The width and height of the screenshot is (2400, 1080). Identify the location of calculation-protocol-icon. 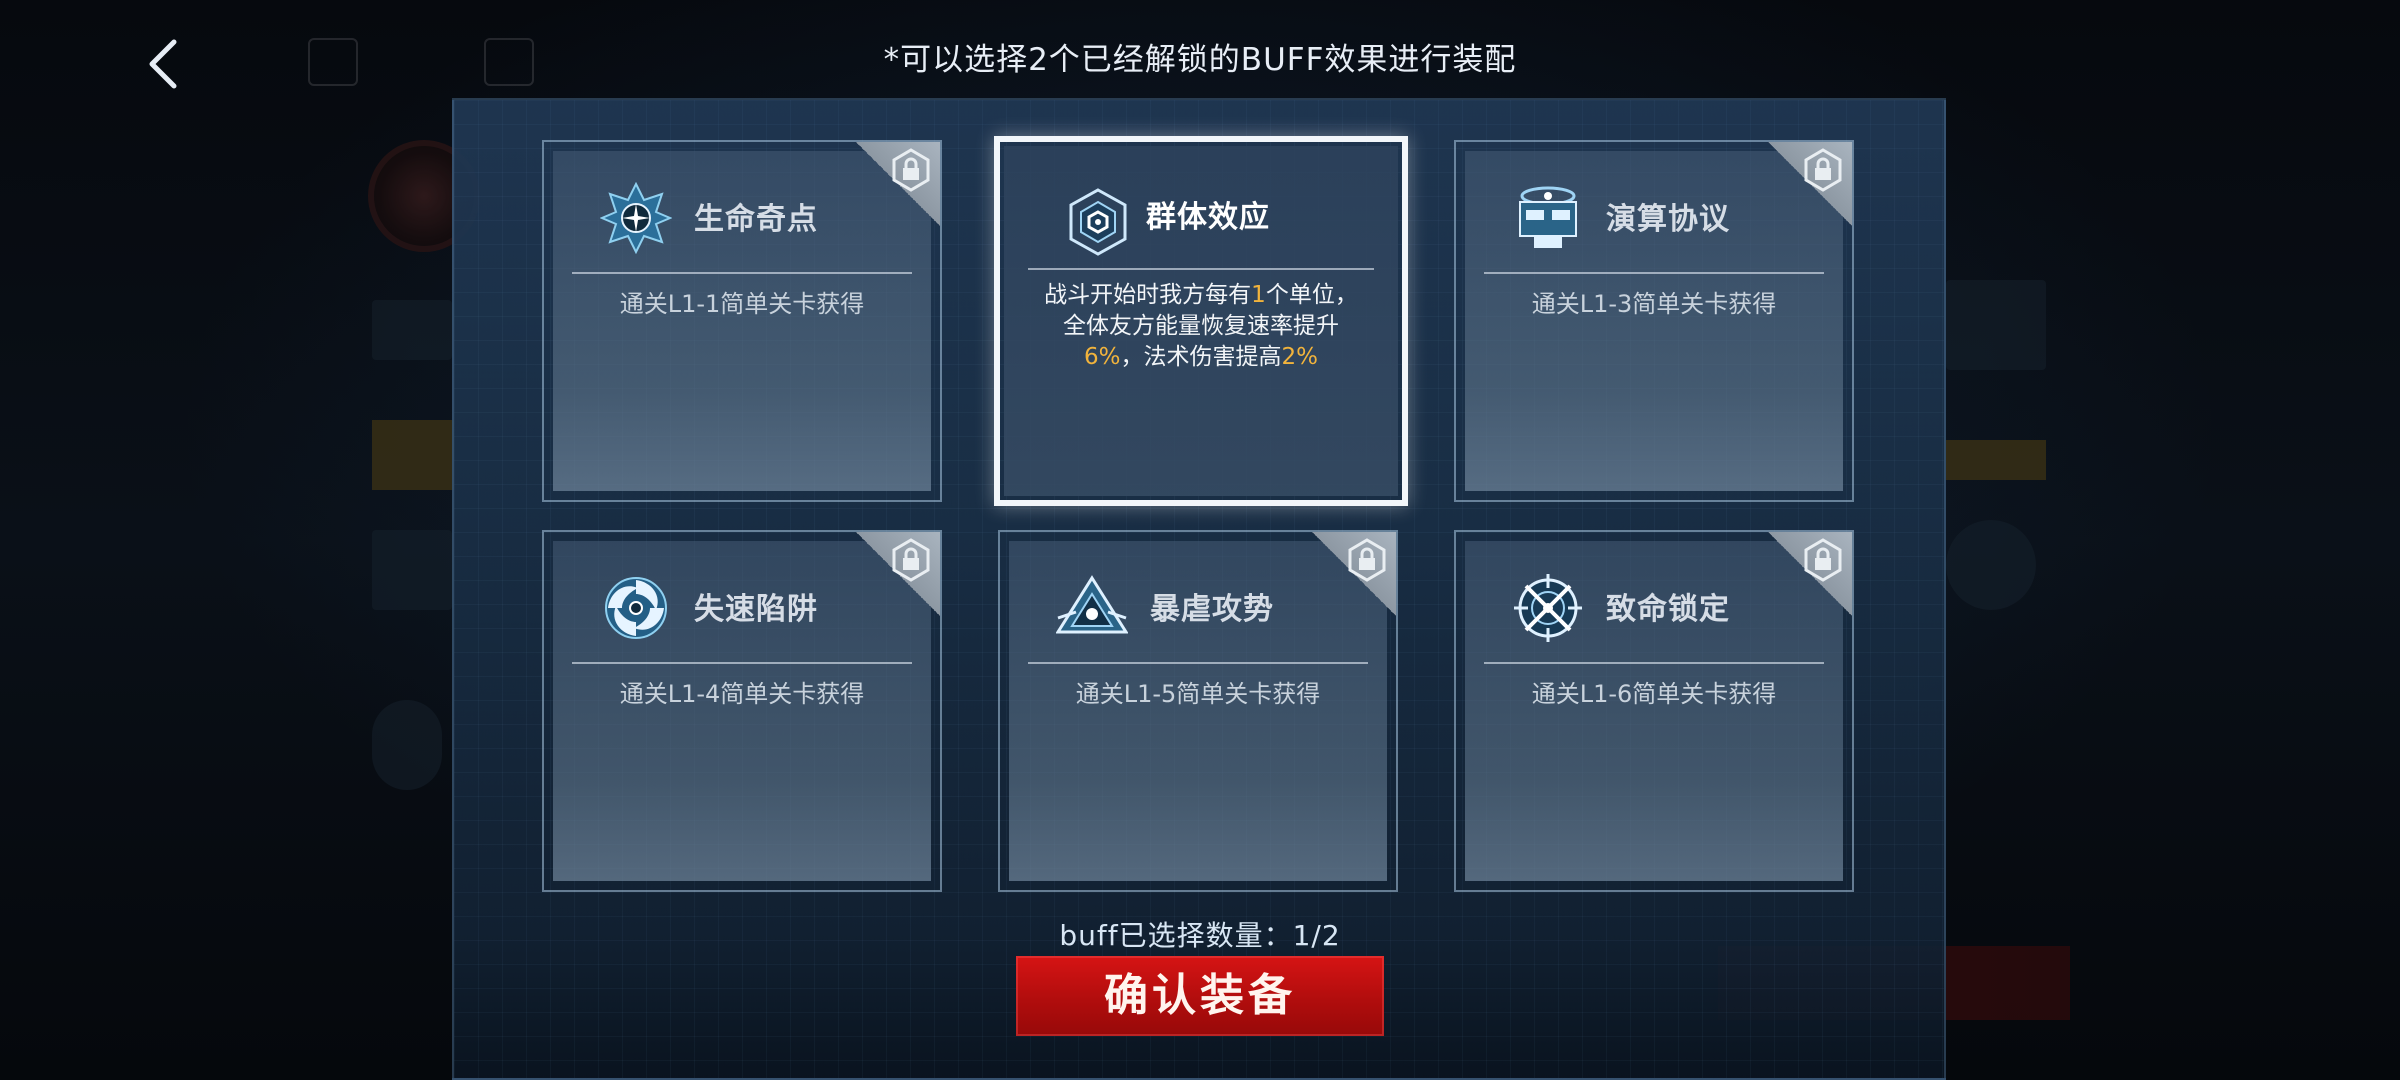
(1548, 218).